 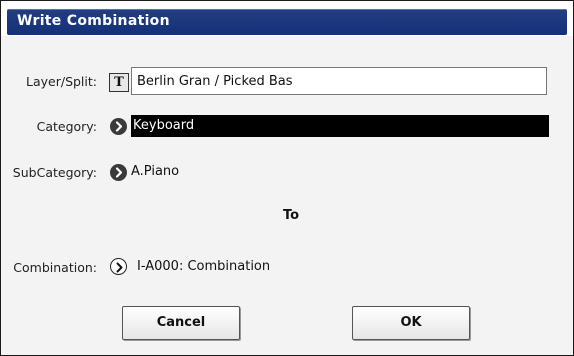 I want to click on title-bar-band: Write Combination, so click(x=287, y=22).